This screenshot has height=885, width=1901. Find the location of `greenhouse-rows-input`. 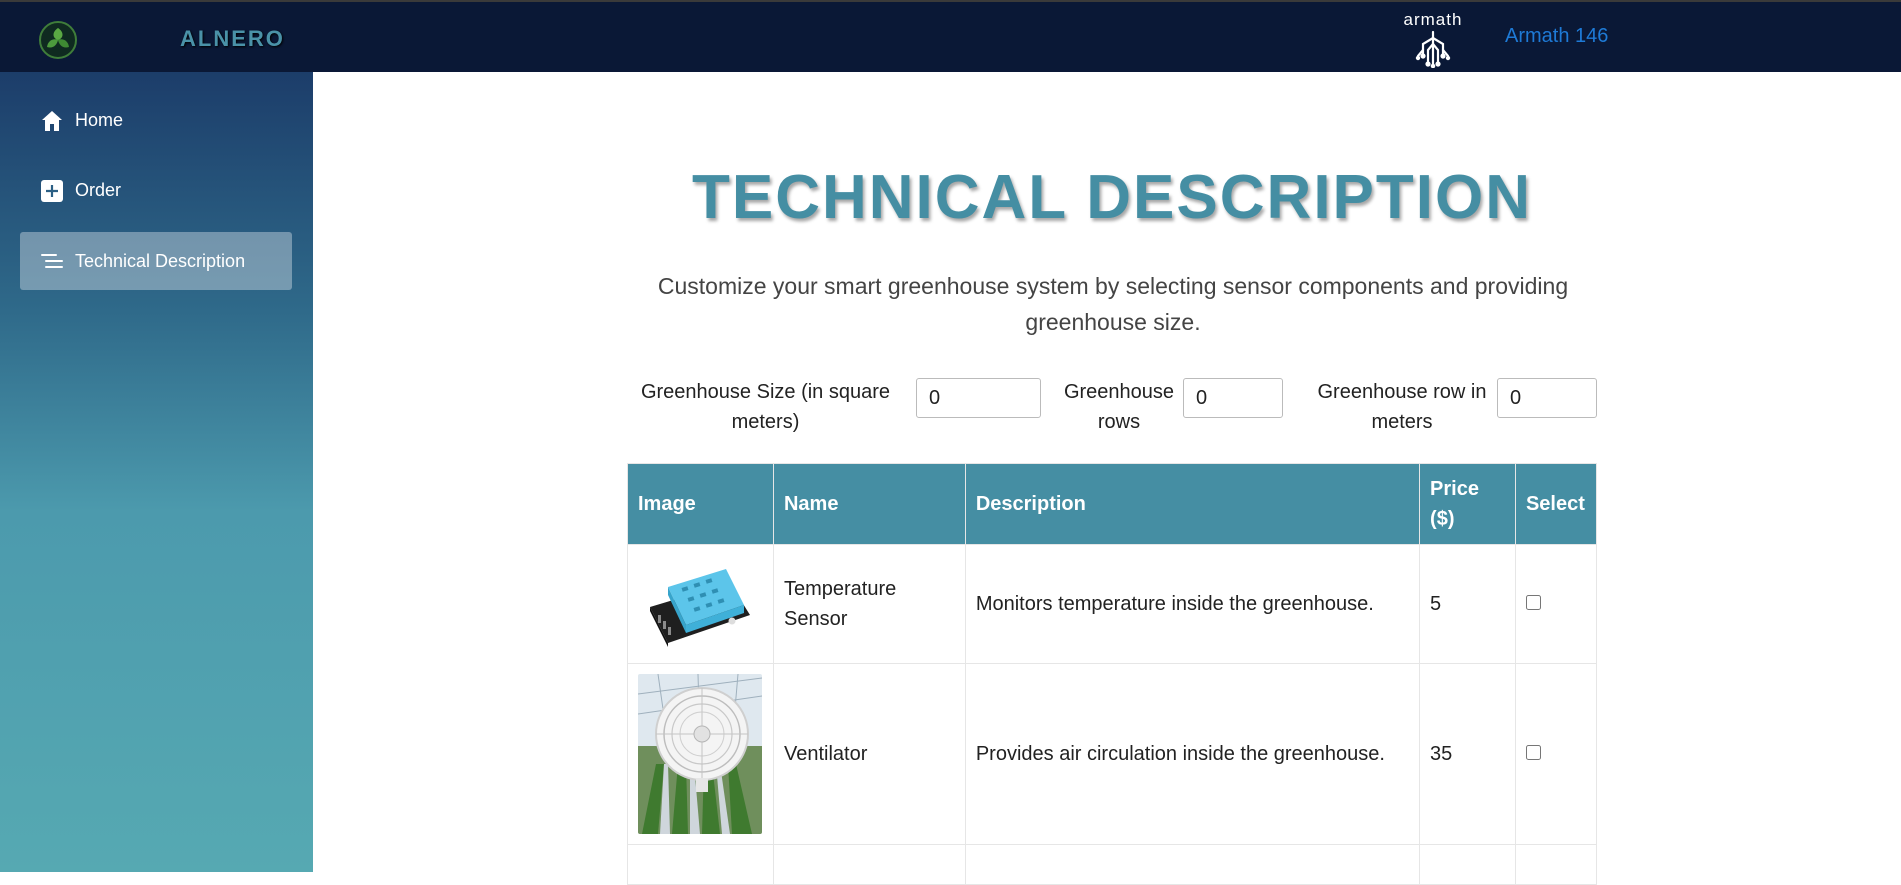

greenhouse-rows-input is located at coordinates (1233, 398).